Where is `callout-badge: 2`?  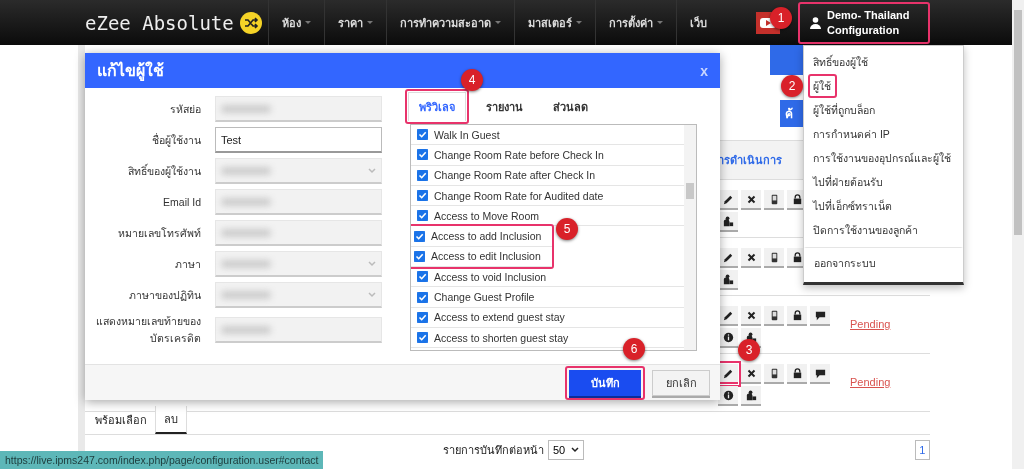
callout-badge: 2 is located at coordinates (792, 86).